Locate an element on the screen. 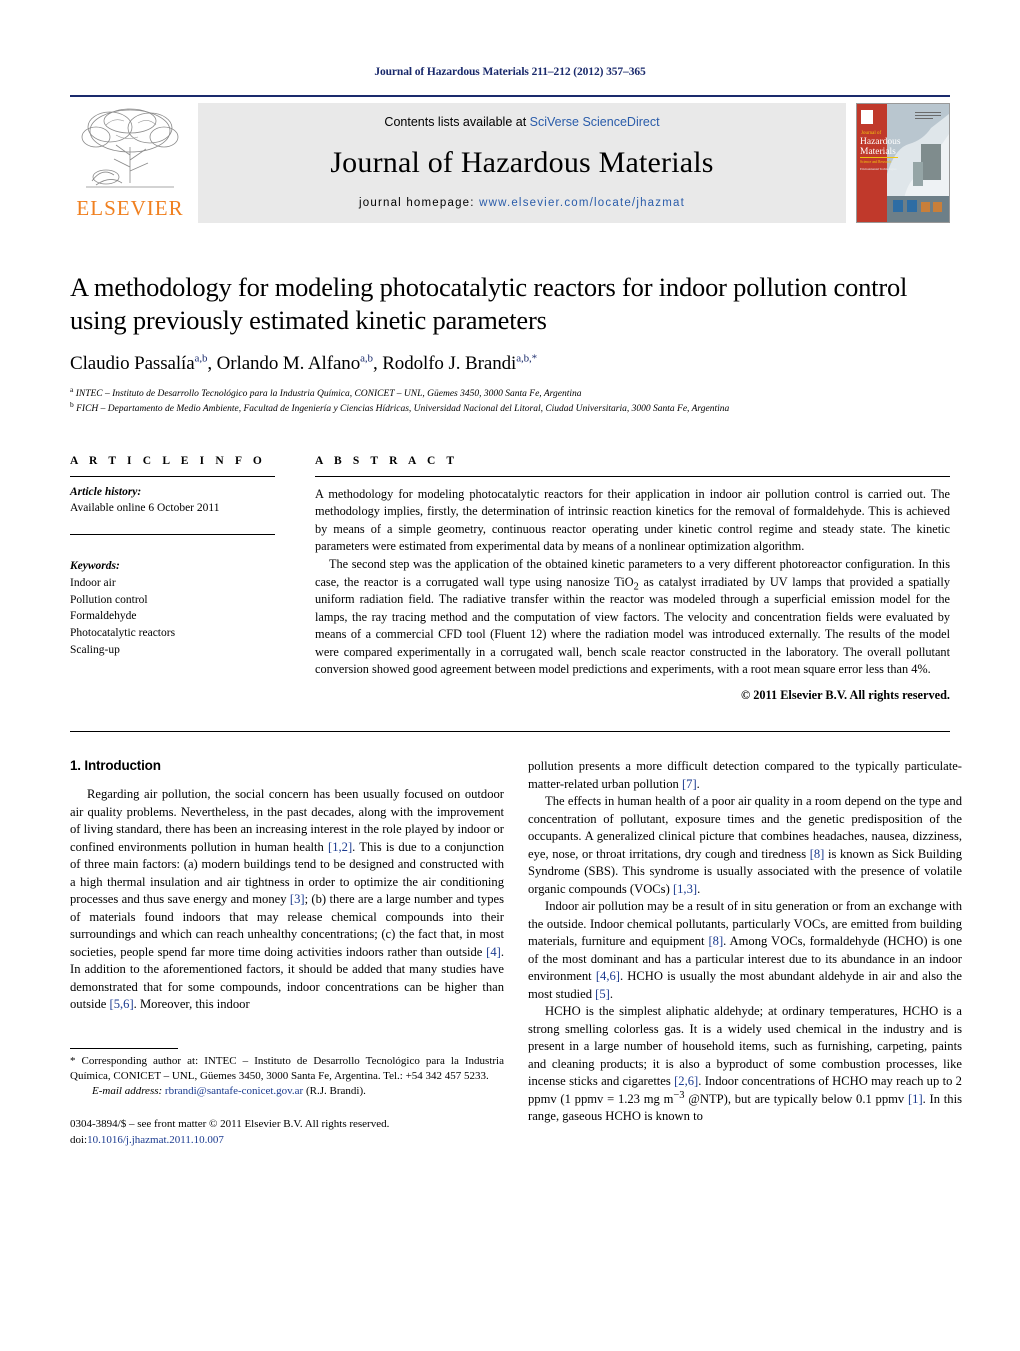  abstract-rule is located at coordinates (632, 476).